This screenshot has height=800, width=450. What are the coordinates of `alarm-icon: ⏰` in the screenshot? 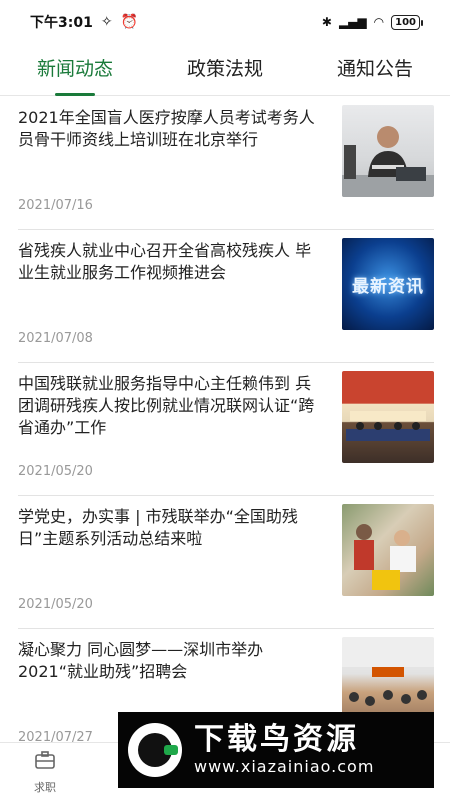 It's located at (129, 22).